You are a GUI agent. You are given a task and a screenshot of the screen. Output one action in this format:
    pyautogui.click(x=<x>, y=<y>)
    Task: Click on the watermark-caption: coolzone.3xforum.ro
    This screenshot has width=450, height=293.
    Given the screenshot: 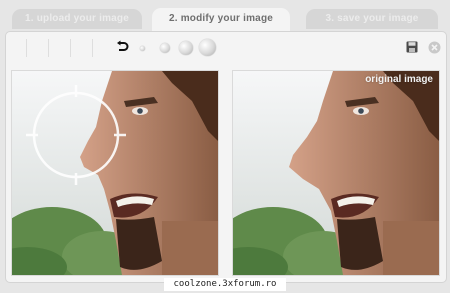 What is the action you would take?
    pyautogui.click(x=225, y=285)
    